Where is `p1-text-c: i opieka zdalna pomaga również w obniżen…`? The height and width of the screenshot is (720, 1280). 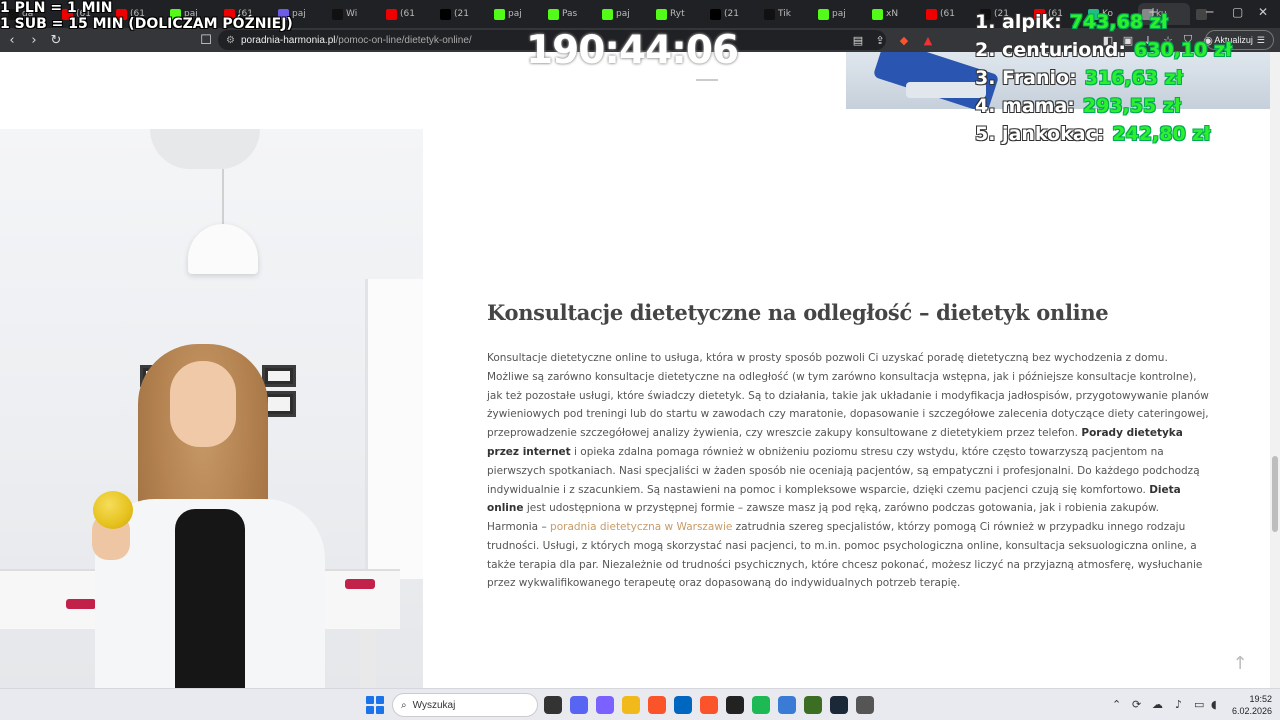 p1-text-c: i opieka zdalna pomaga również w obniżen… is located at coordinates (843, 470).